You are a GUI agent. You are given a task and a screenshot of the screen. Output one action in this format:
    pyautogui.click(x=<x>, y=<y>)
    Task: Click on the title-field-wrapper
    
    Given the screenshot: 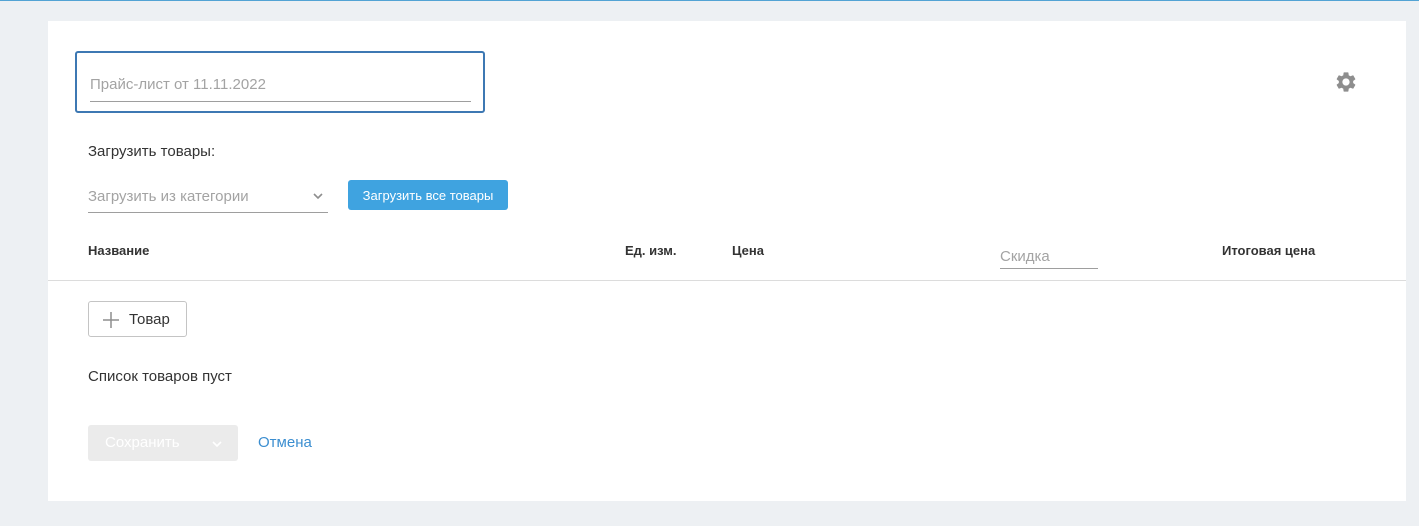 What is the action you would take?
    pyautogui.click(x=280, y=82)
    